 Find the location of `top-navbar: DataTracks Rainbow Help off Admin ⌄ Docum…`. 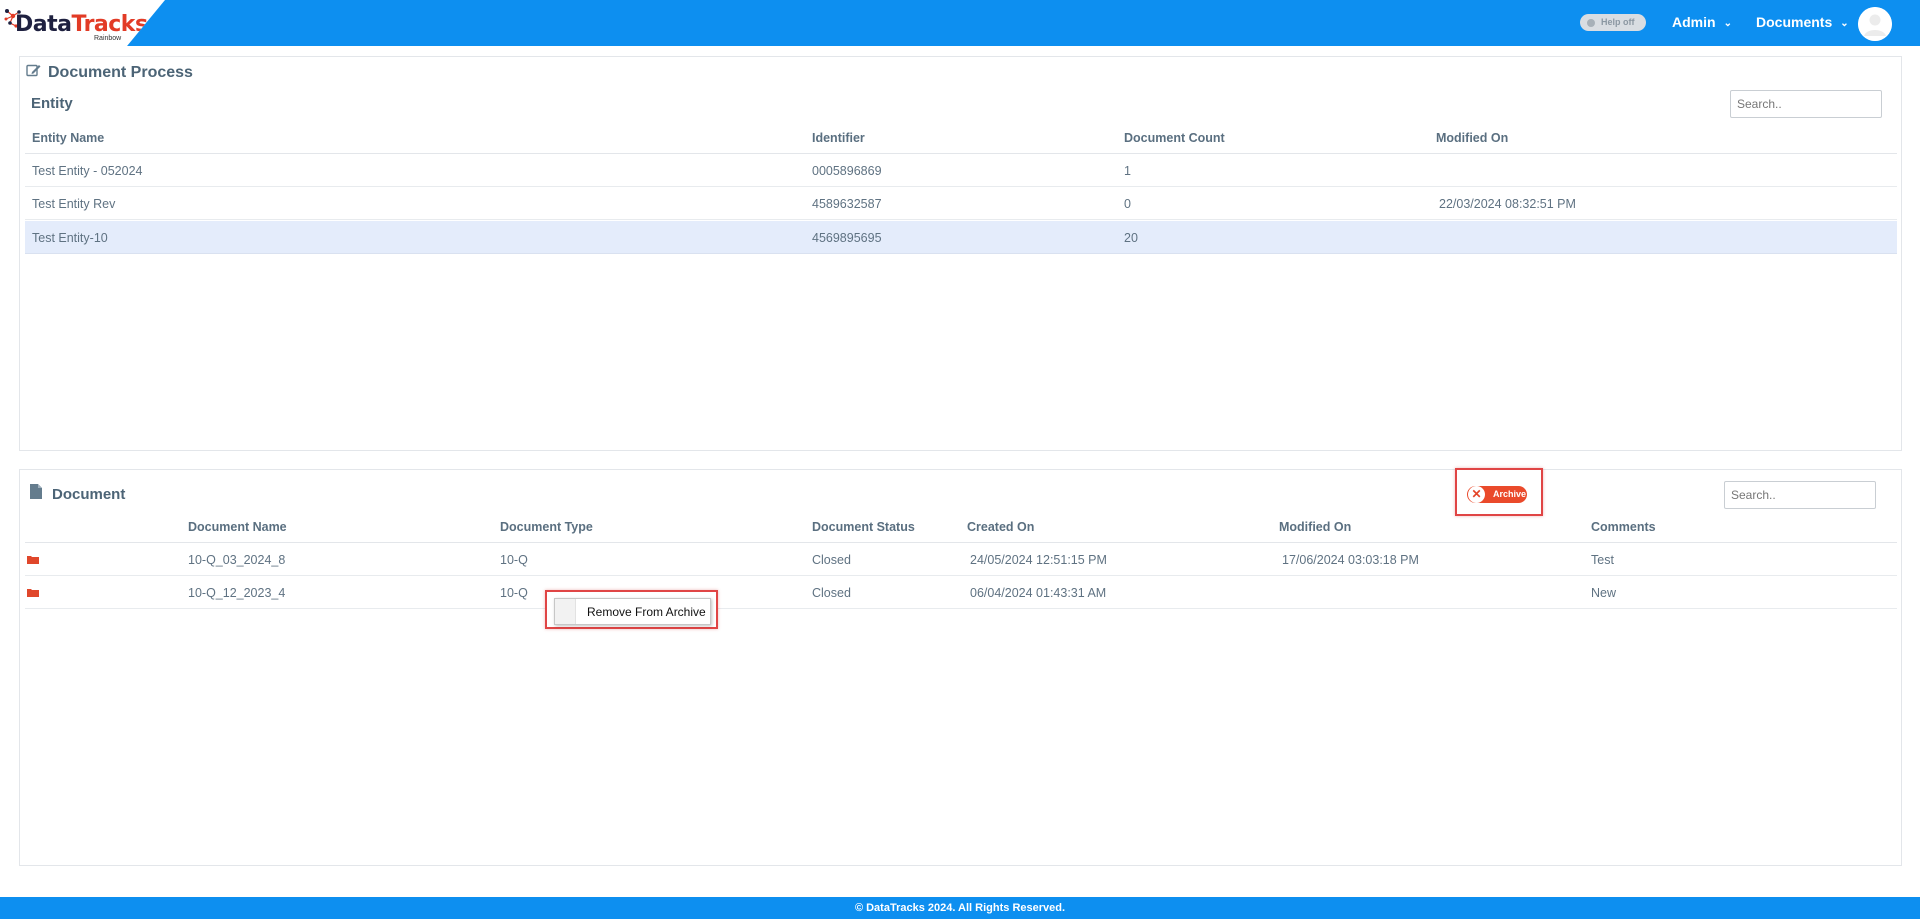

top-navbar: DataTracks Rainbow Help off Admin ⌄ Docum… is located at coordinates (960, 23).